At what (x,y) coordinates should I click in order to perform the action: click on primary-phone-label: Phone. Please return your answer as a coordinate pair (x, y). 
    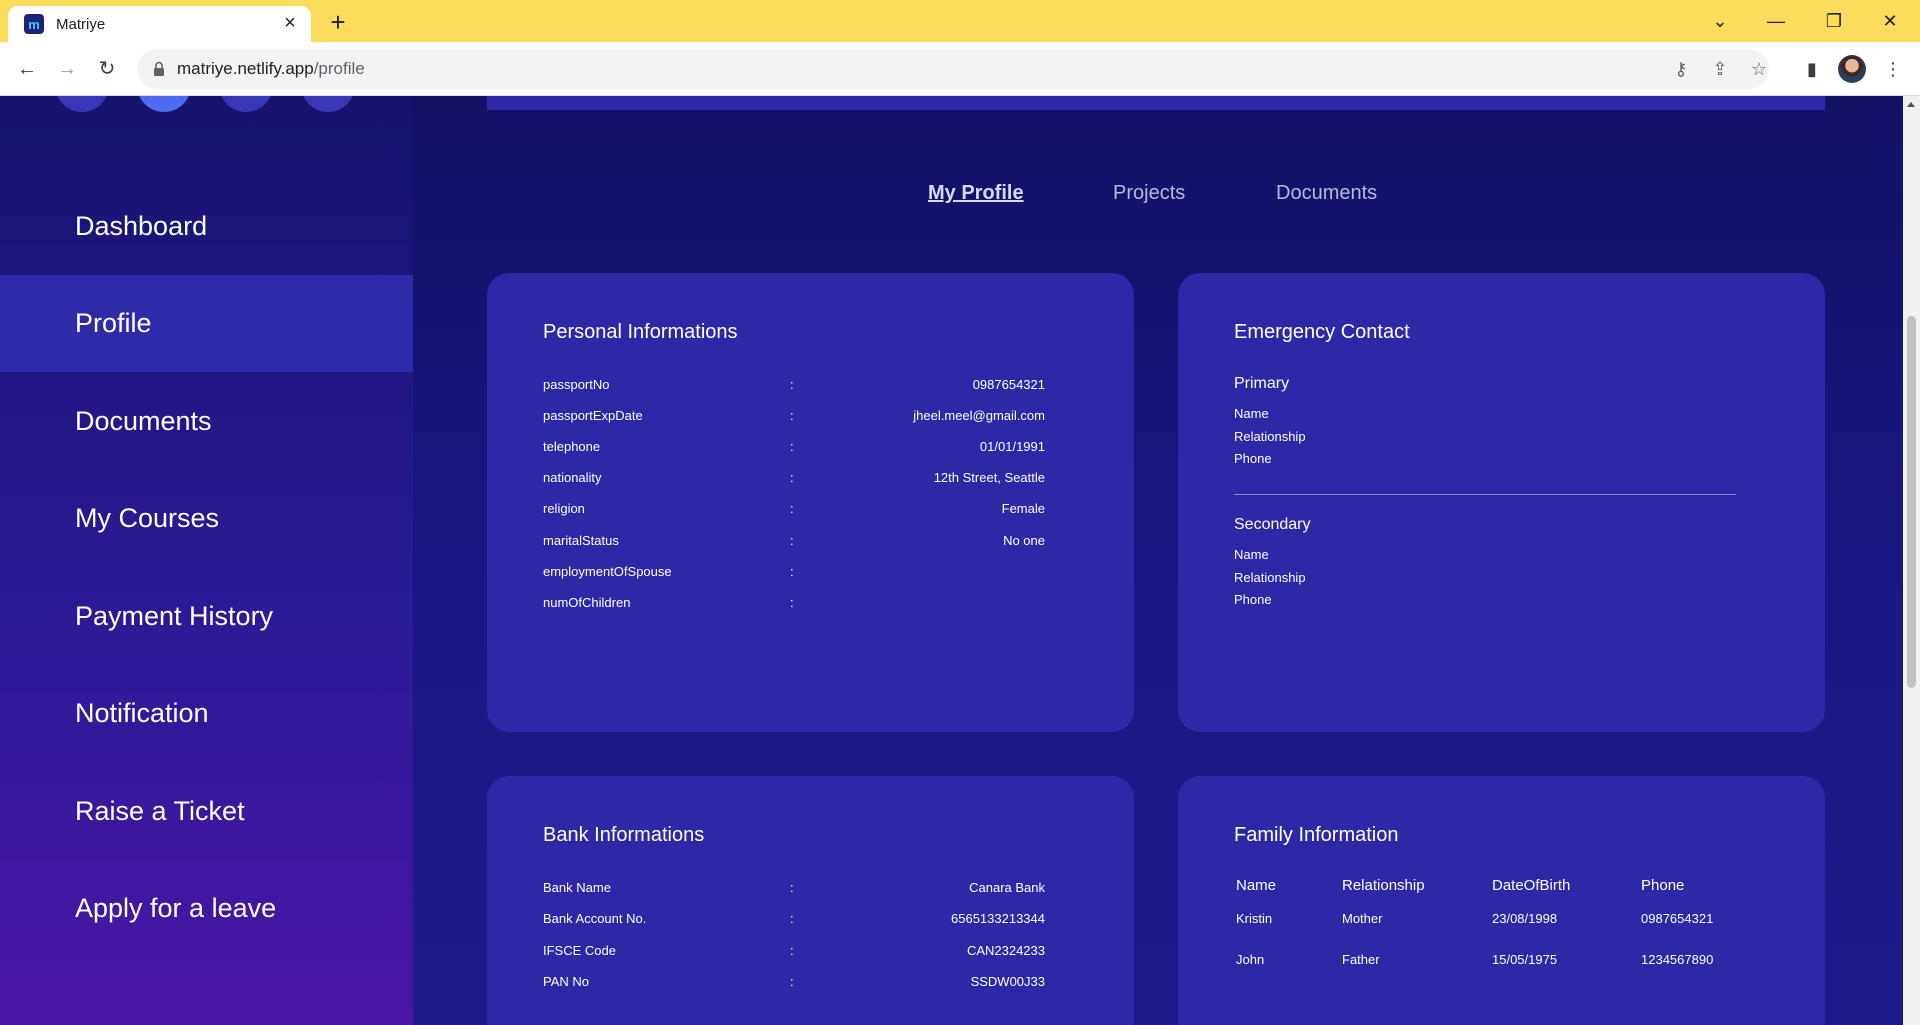
    Looking at the image, I should click on (1253, 458).